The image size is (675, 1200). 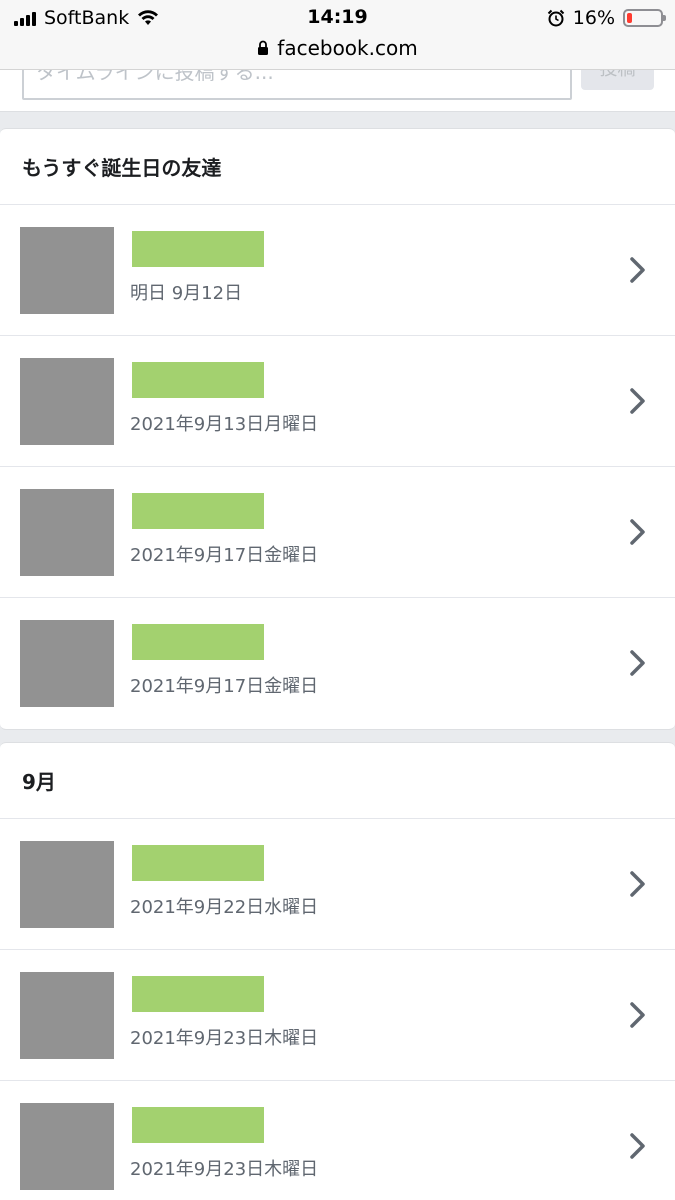 I want to click on section-title: もうすぐ誕生日の友達, so click(x=337, y=167).